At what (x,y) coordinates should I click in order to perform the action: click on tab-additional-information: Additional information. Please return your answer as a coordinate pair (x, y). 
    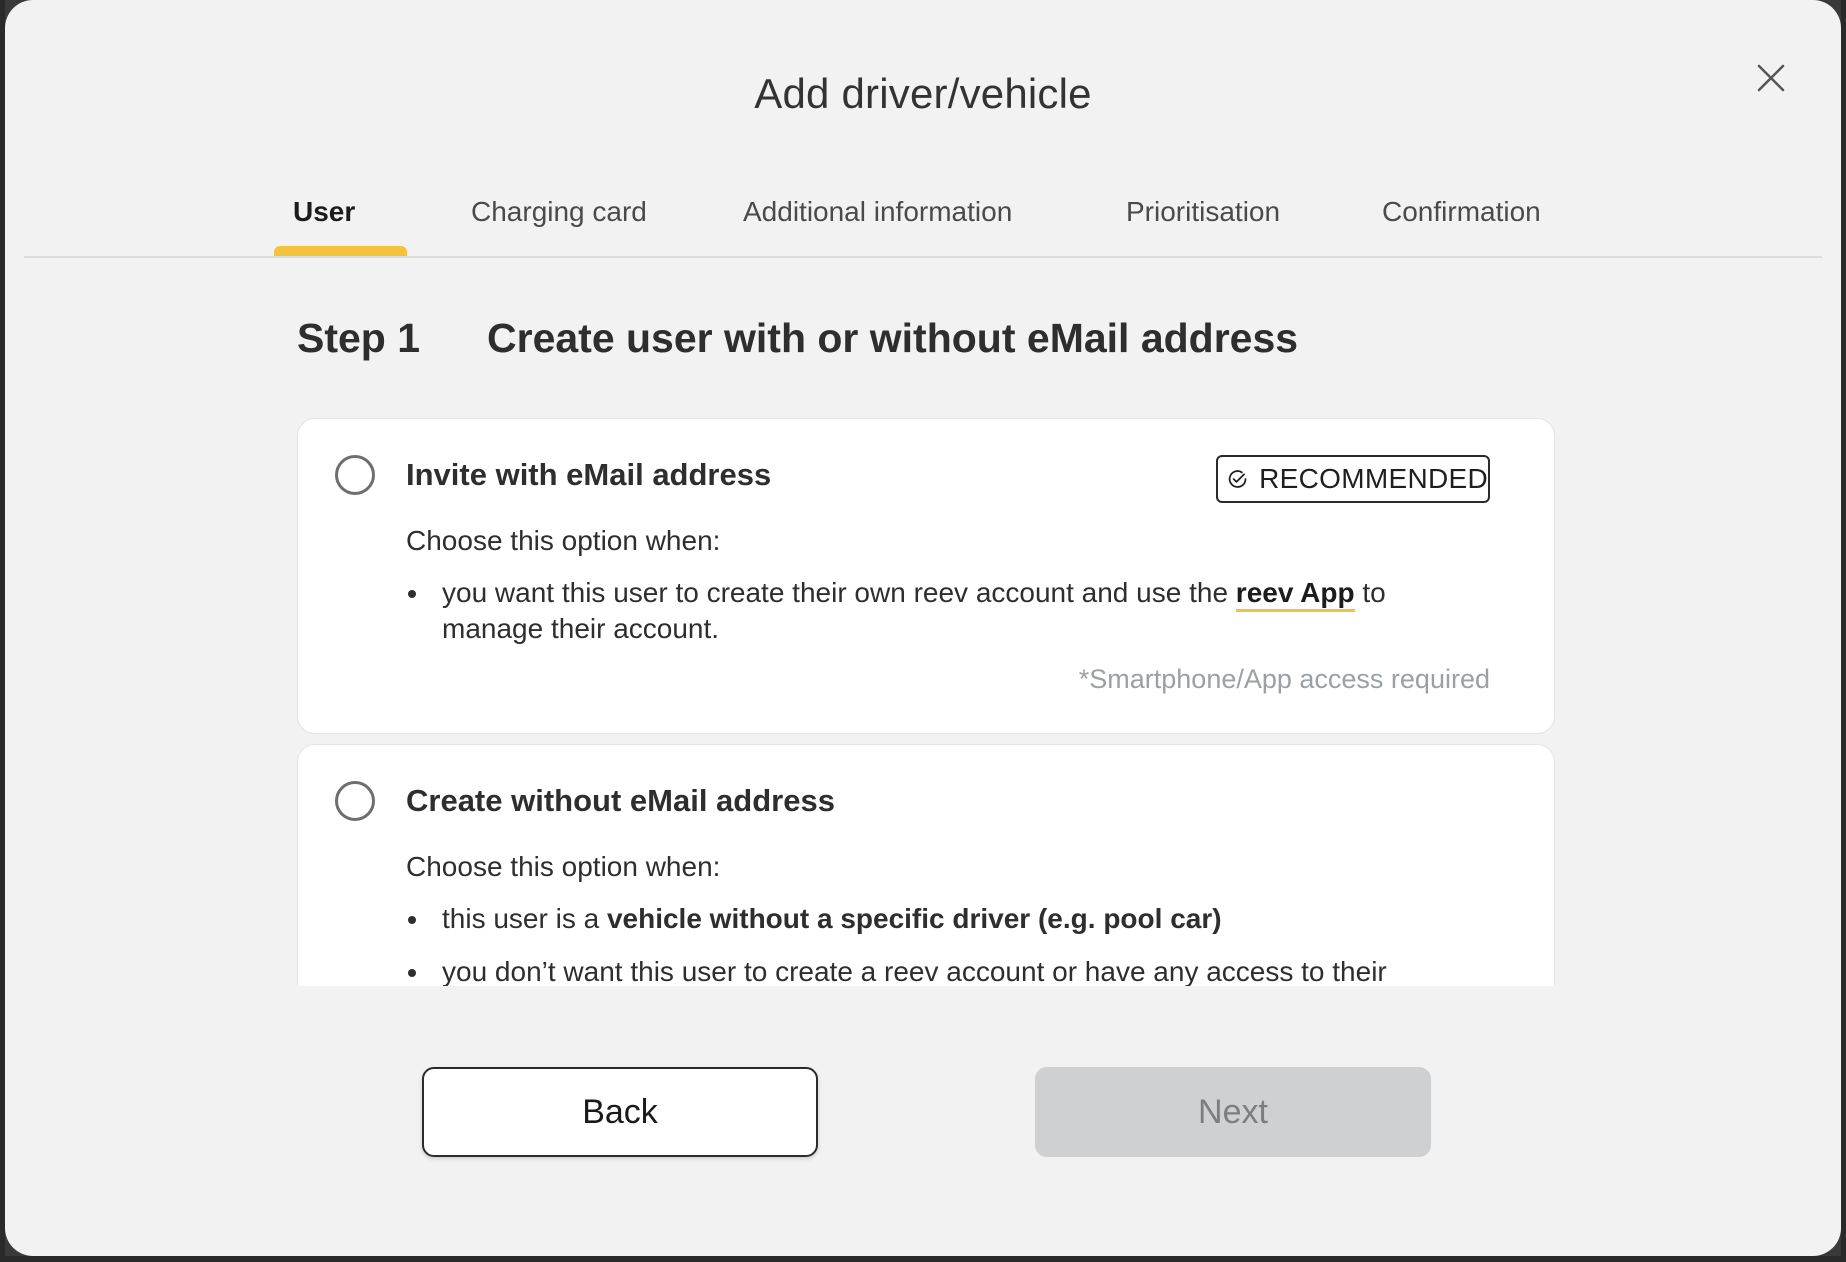
    Looking at the image, I should click on (877, 221).